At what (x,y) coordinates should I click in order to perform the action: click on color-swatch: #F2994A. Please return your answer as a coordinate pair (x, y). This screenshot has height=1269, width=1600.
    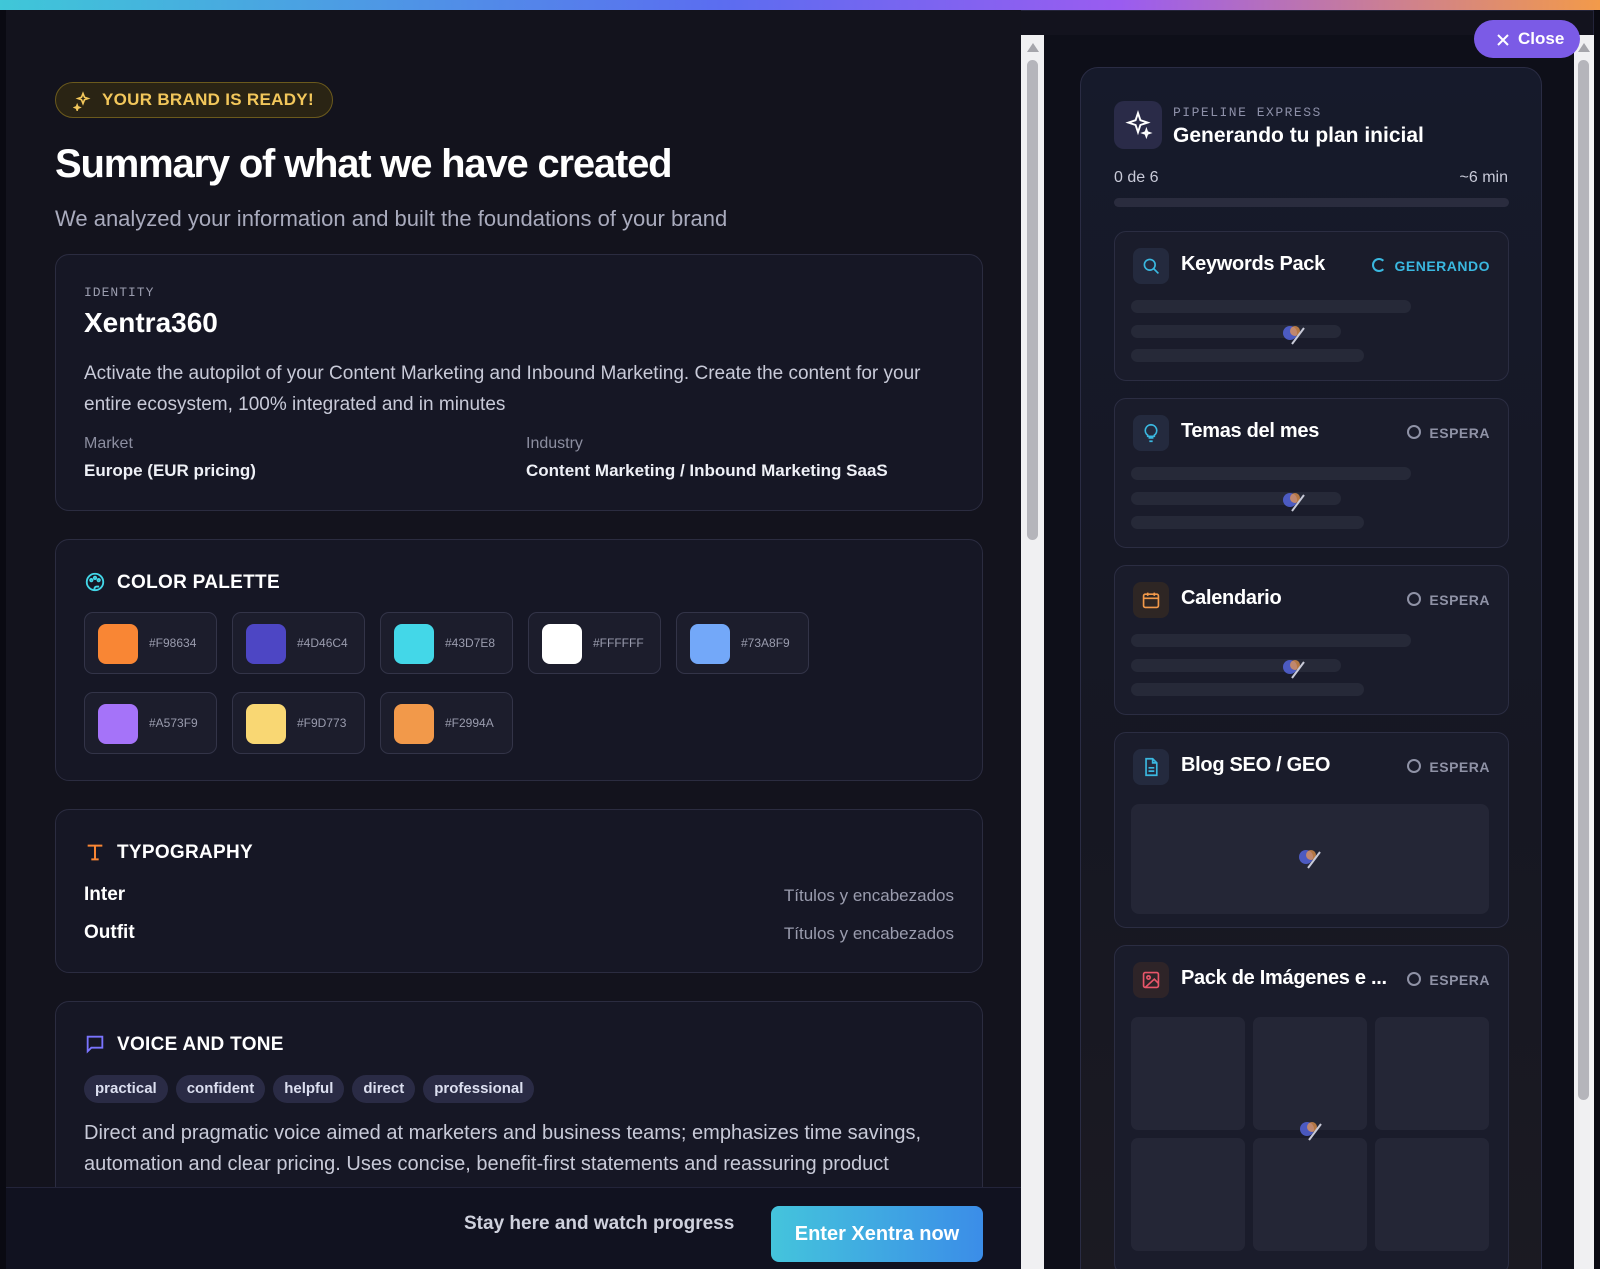
    Looking at the image, I should click on (446, 723).